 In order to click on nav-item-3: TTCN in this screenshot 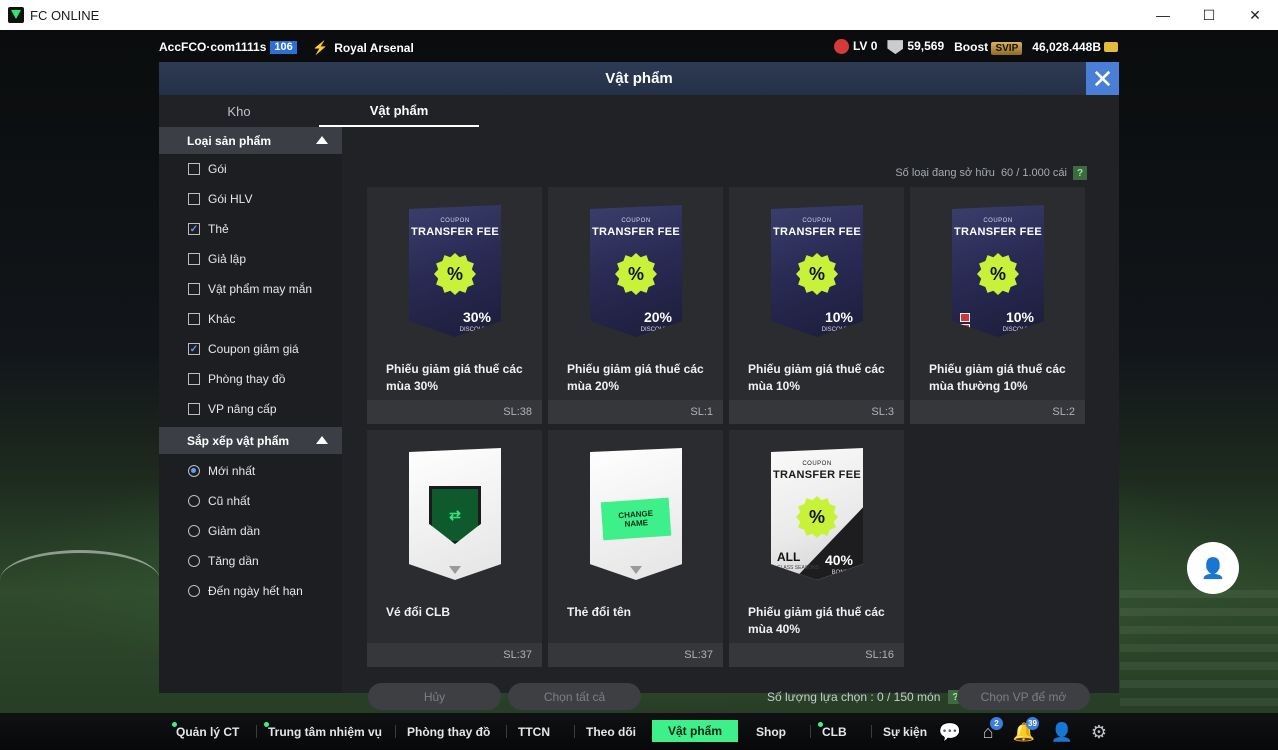, I will do `click(534, 731)`.